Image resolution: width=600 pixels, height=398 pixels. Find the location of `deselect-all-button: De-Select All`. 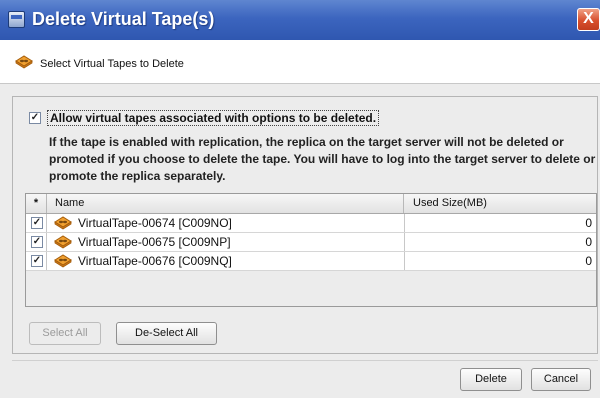

deselect-all-button: De-Select All is located at coordinates (166, 333).